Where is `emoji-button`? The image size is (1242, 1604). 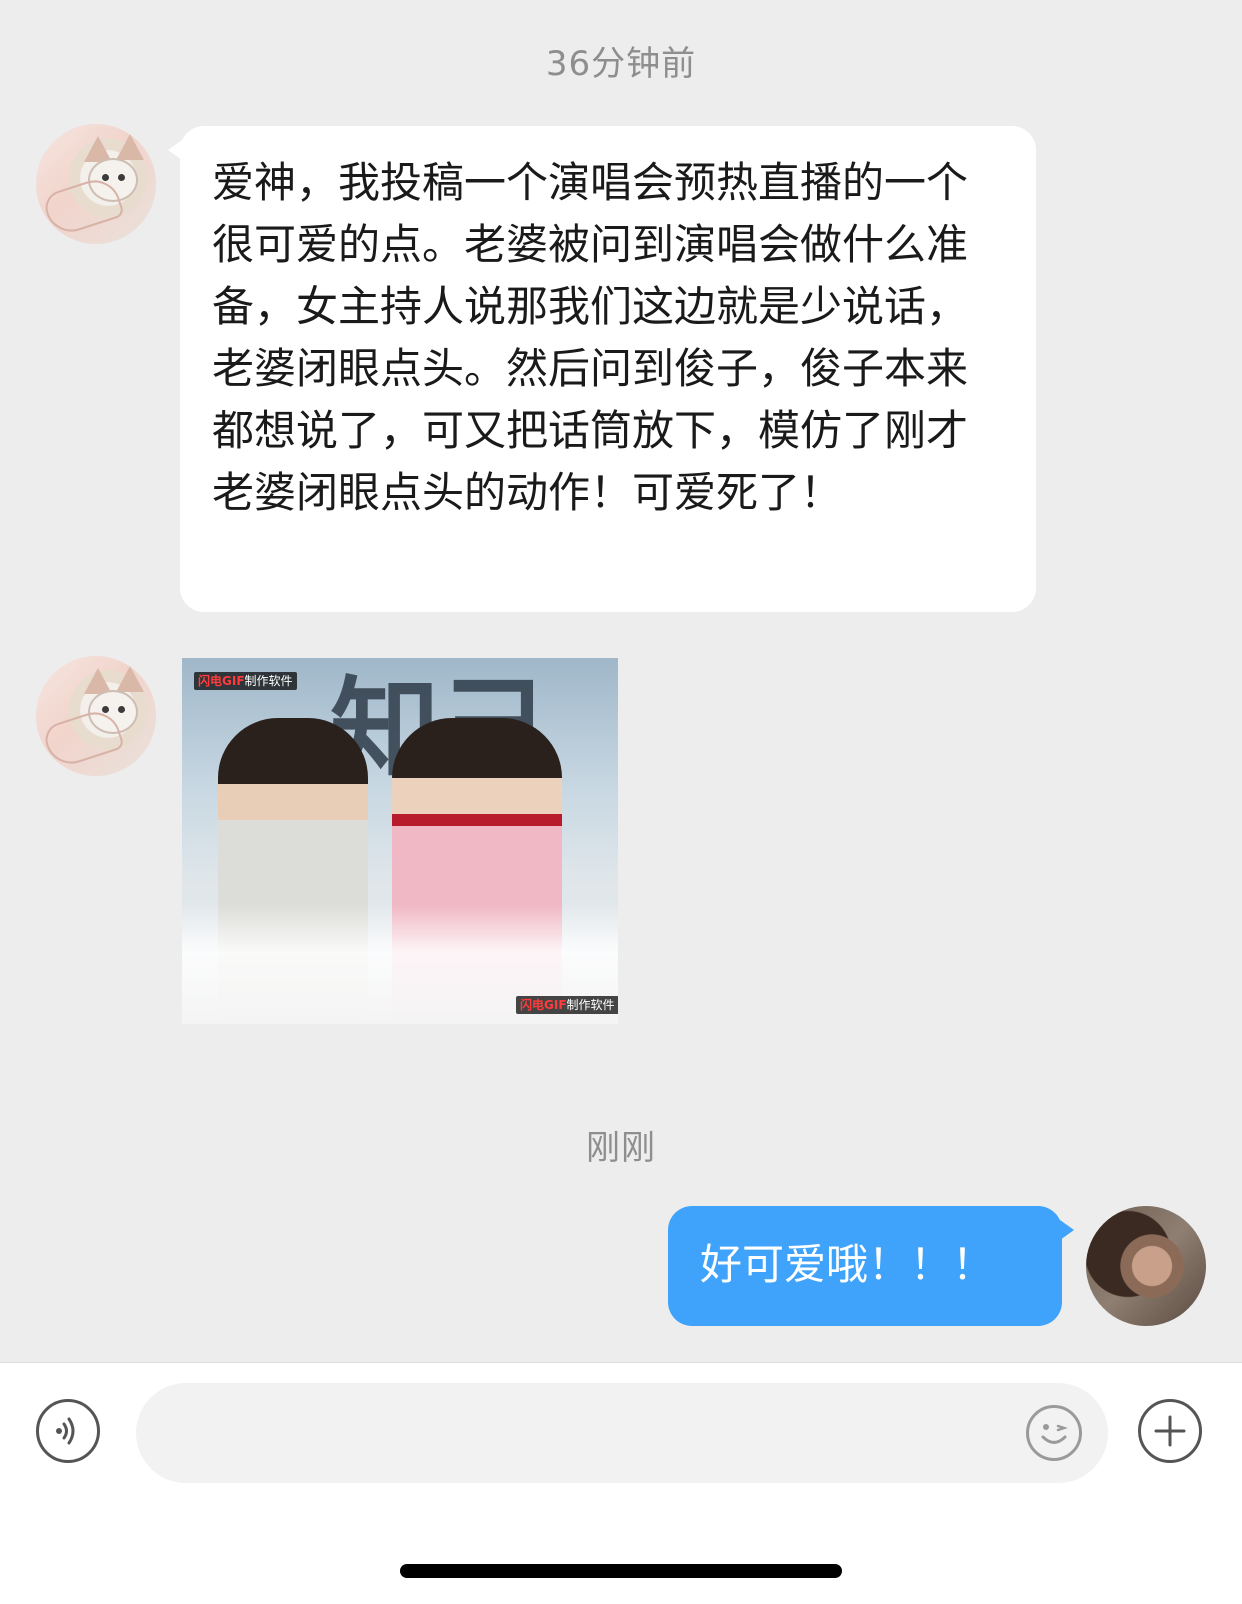 emoji-button is located at coordinates (1054, 1433).